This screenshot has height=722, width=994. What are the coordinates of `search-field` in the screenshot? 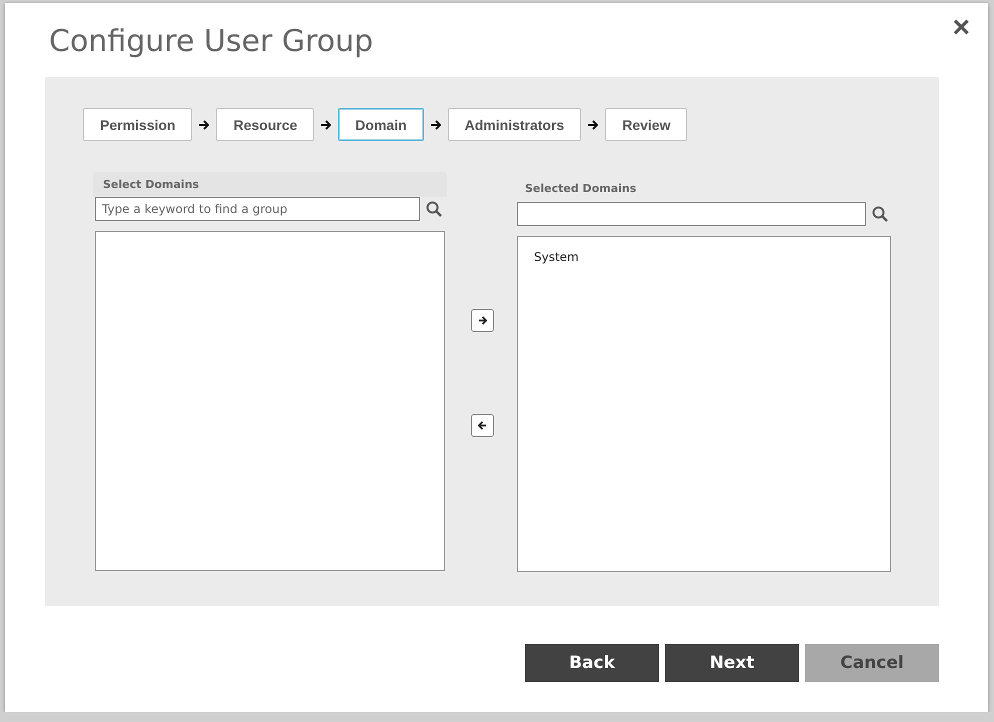 It's located at (691, 214).